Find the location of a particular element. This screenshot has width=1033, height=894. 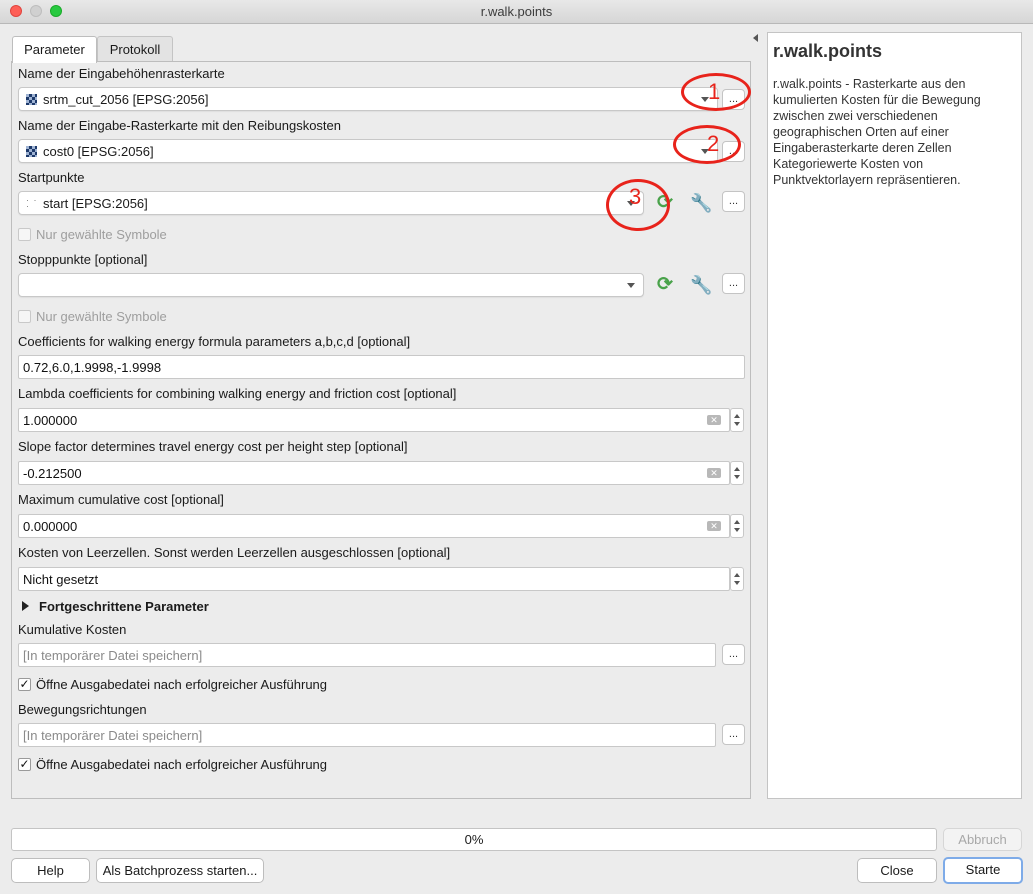

elevation-combo: srtm_cut_2056 [EPSG:2056] is located at coordinates (368, 99).